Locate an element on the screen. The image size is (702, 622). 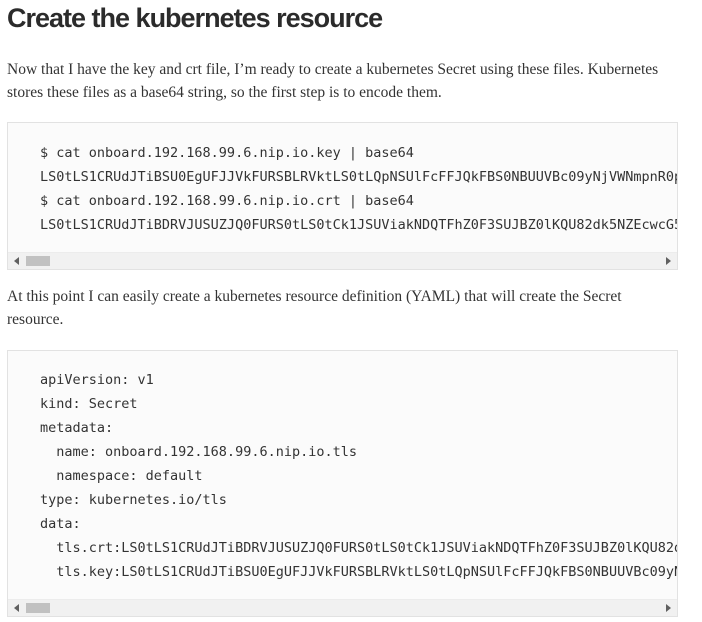
page-title: Create the kubernetes resource is located at coordinates (195, 18).